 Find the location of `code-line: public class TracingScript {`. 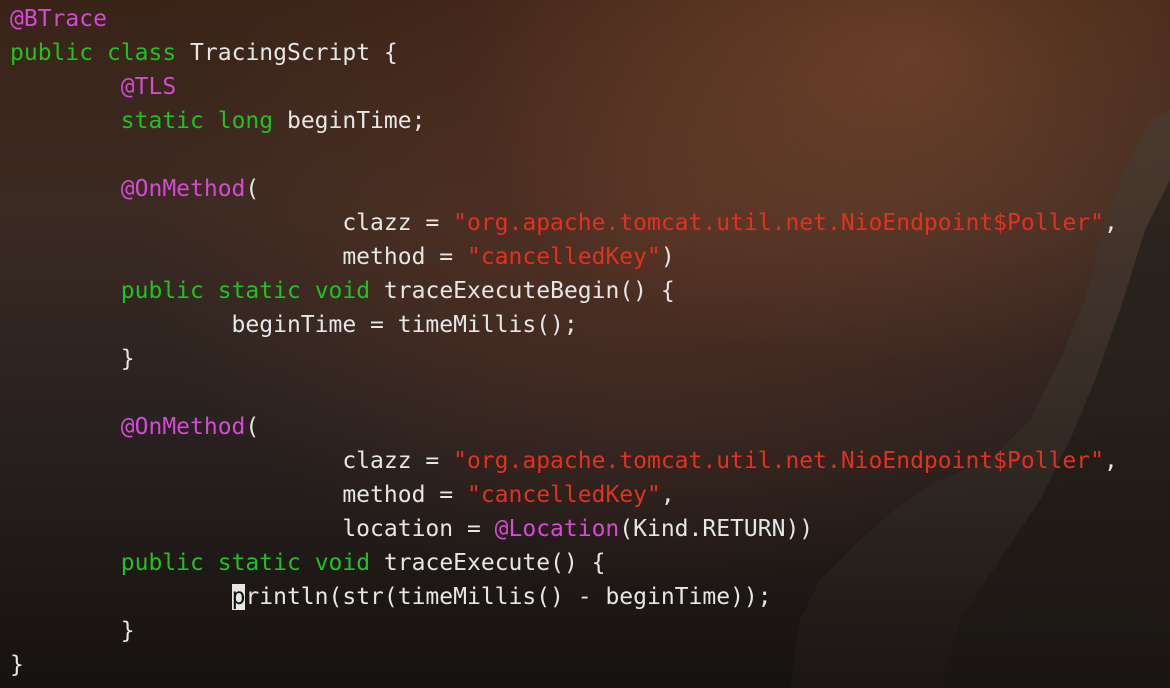

code-line: public class TracingScript { is located at coordinates (564, 53).